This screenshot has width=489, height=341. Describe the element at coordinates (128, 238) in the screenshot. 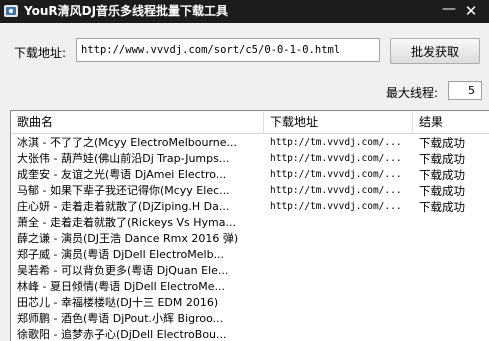

I see `song-name-cell: 薛之谦 - 演员(DJ王浩 Dance Rmx 2016 弹)` at that location.